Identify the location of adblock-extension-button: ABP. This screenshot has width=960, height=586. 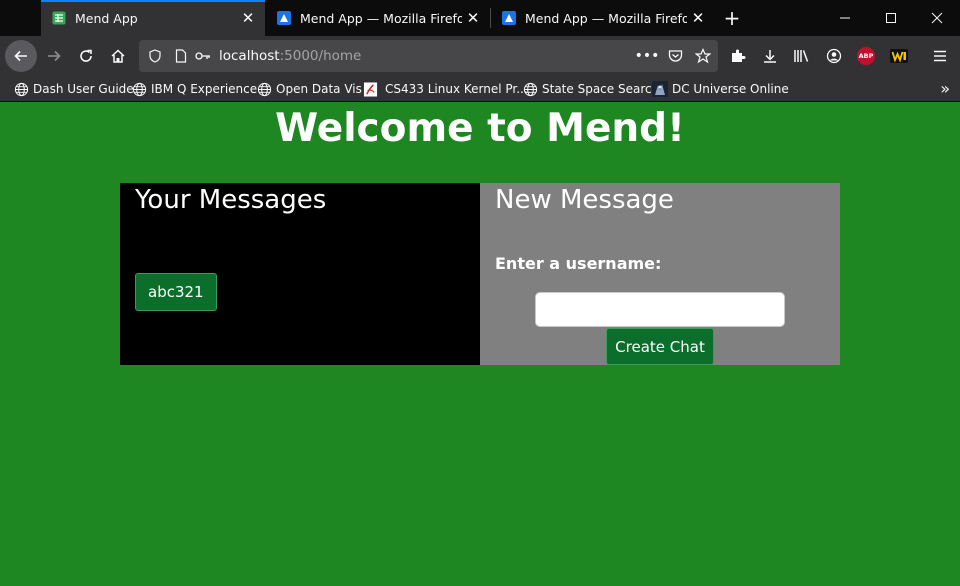
(866, 56).